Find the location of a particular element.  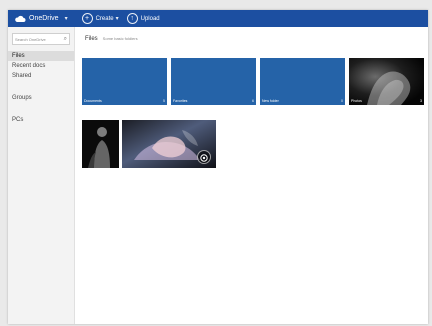

create-label: Create is located at coordinates (104, 18).